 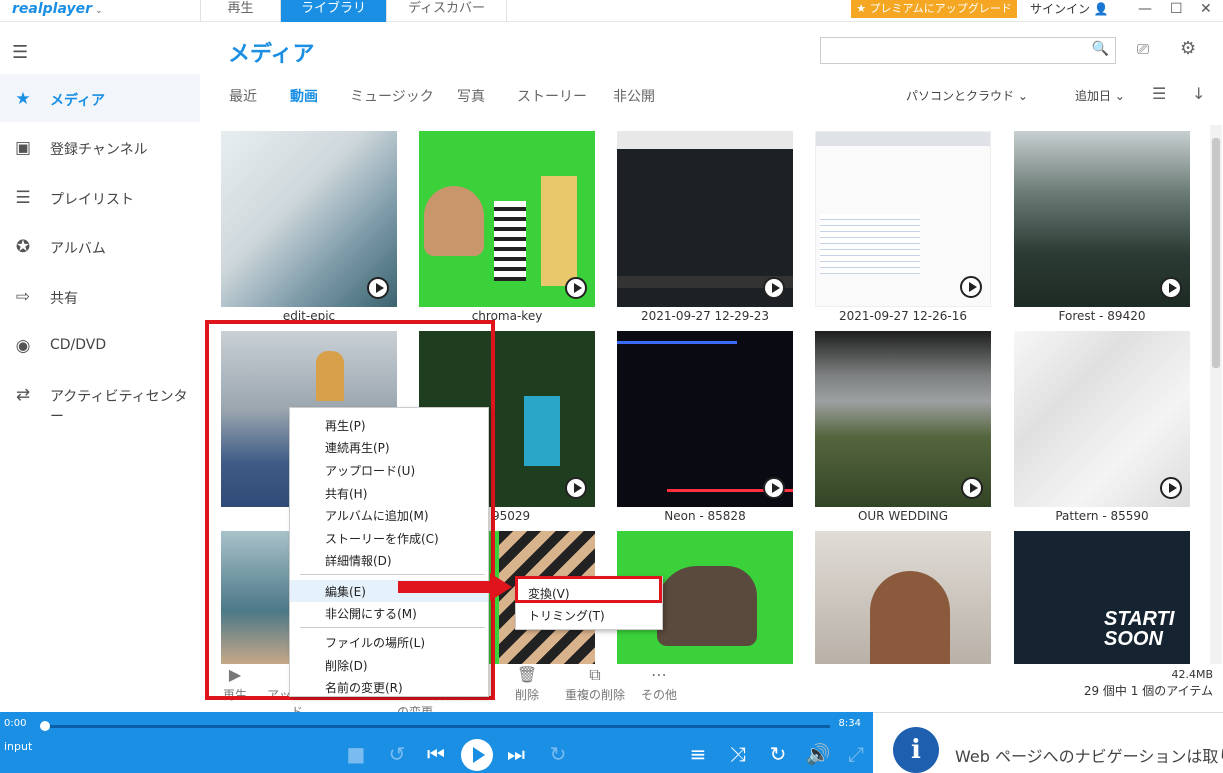 What do you see at coordinates (333, 11) in the screenshot?
I see `tab-library: ライブラリ` at bounding box center [333, 11].